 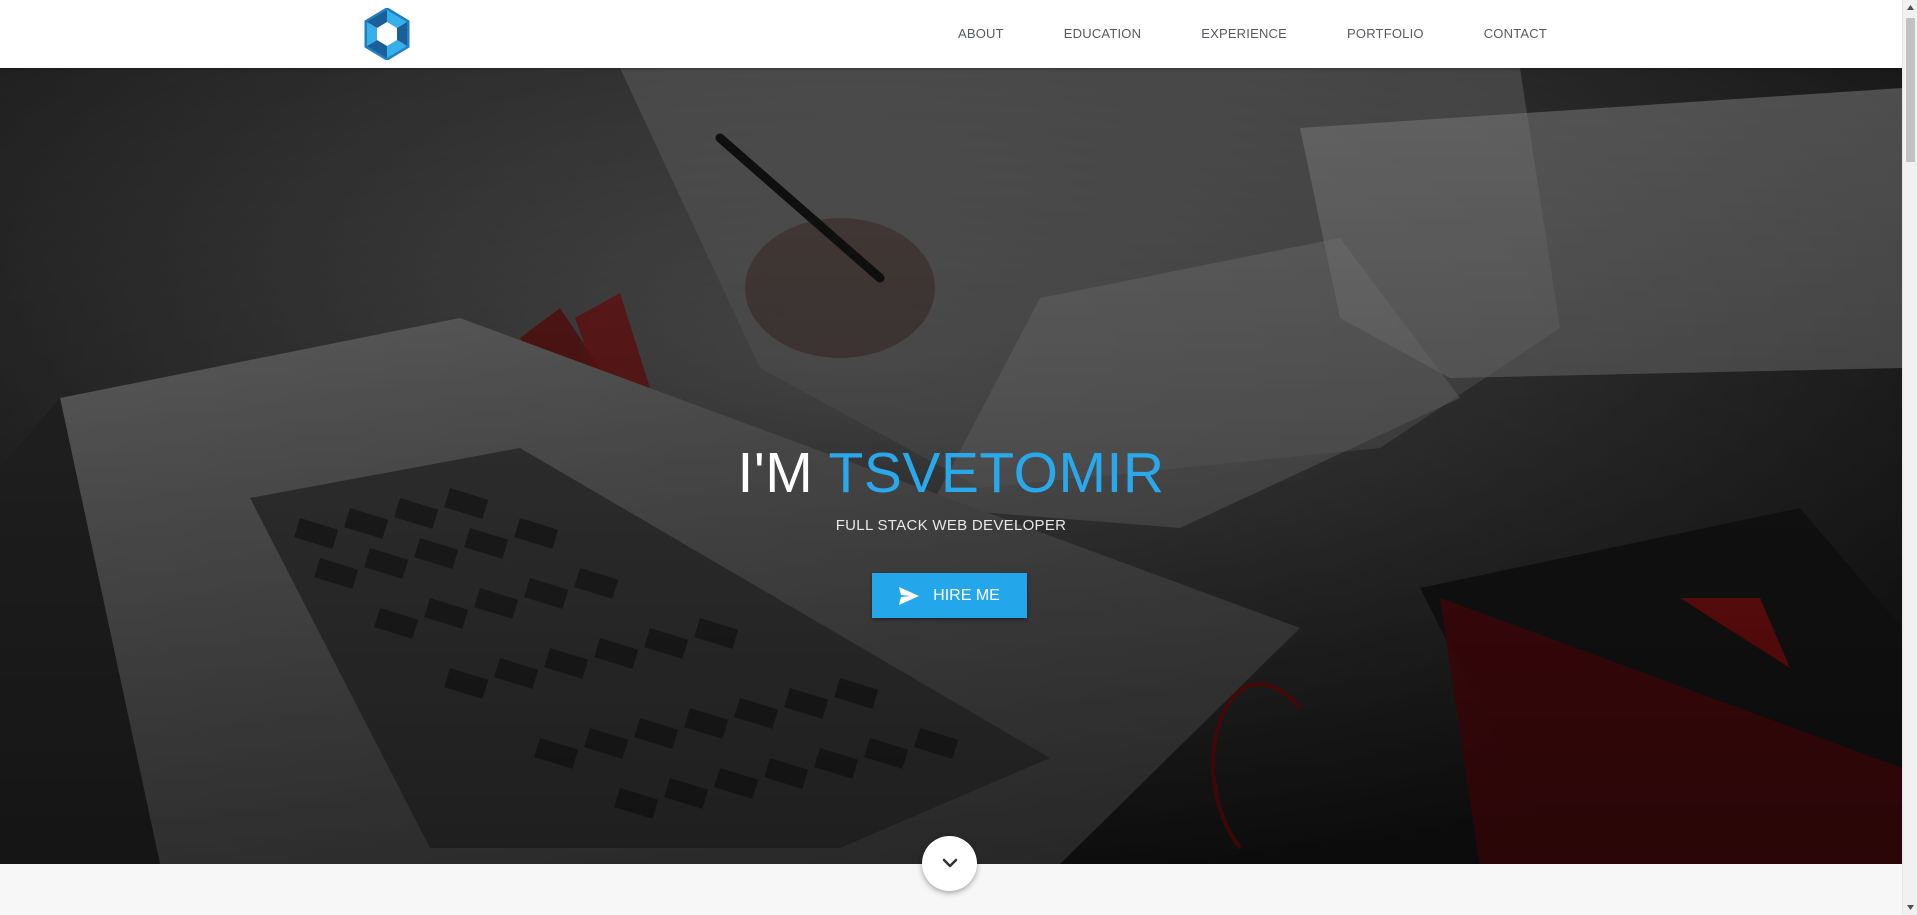 What do you see at coordinates (1515, 34) in the screenshot?
I see `nav-contact: CONTACT` at bounding box center [1515, 34].